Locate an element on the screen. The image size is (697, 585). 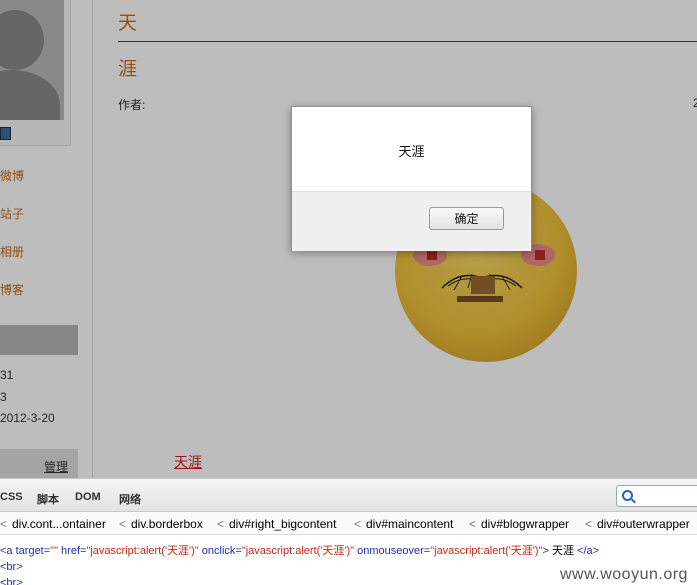
tab-script: 脚本 is located at coordinates (48, 499).